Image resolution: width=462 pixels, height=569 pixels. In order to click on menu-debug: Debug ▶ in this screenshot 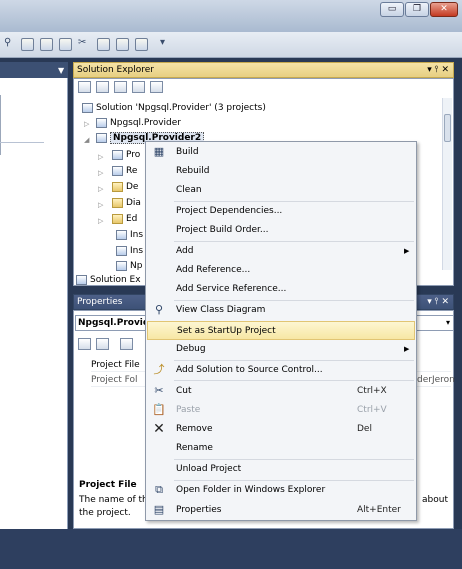, I will do `click(281, 349)`.